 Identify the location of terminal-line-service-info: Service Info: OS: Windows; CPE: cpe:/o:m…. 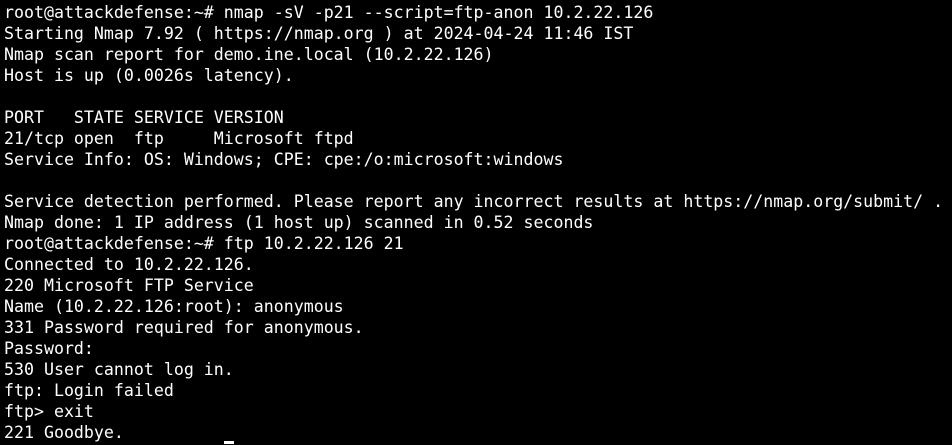
(284, 159).